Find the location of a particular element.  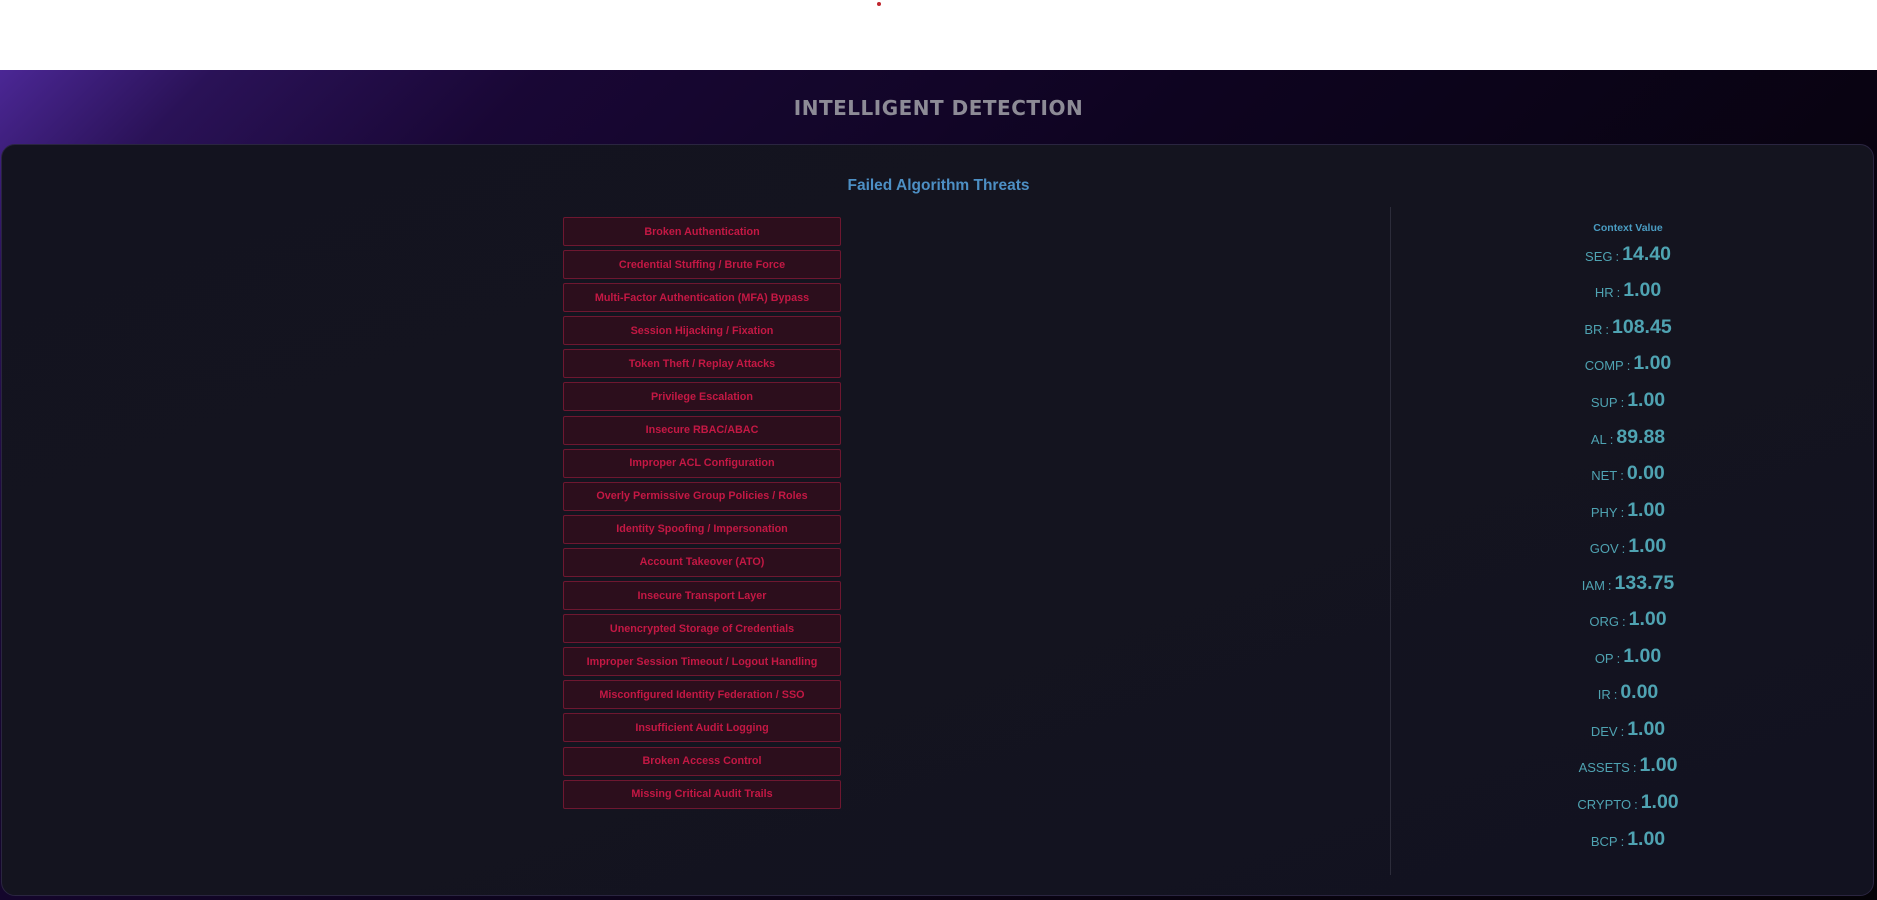

threat-item: Multi-Factor Authentication (MFA) Bypass is located at coordinates (702, 298).